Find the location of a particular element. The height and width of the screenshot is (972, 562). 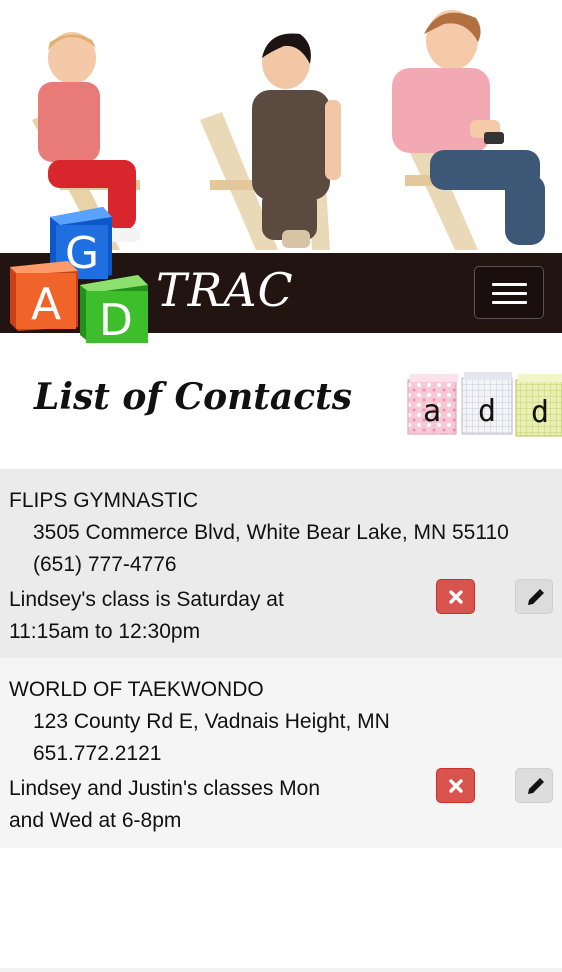

add-block-a: a is located at coordinates (432, 404).